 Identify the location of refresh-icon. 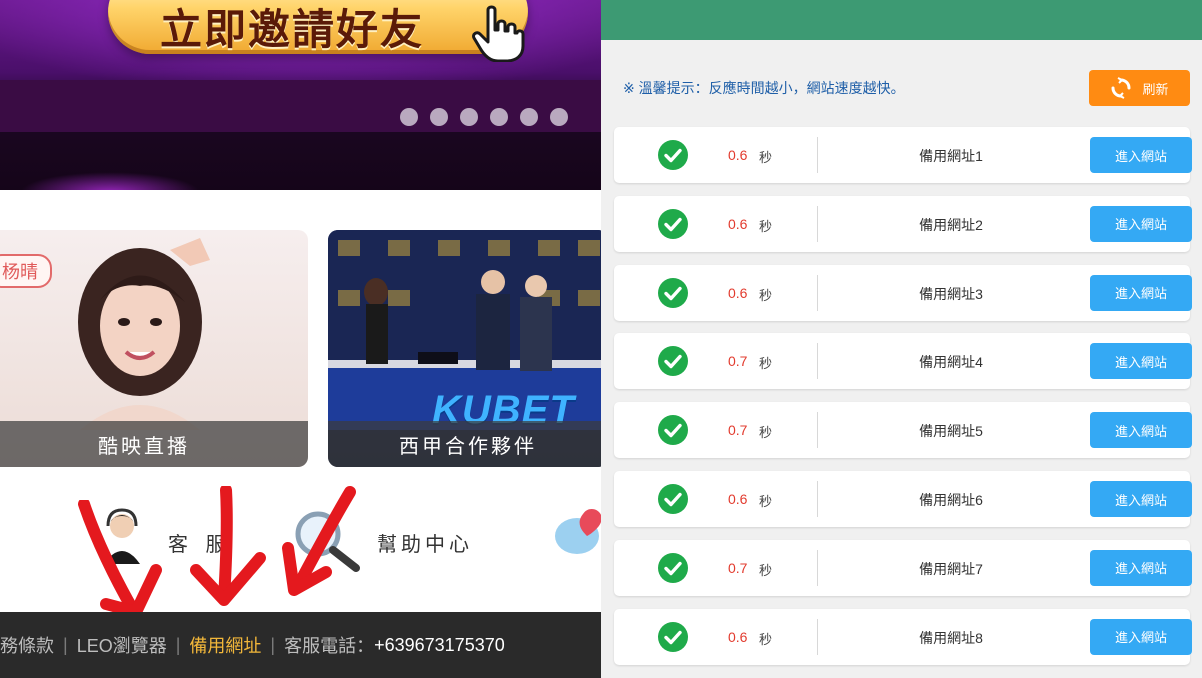
(1121, 88).